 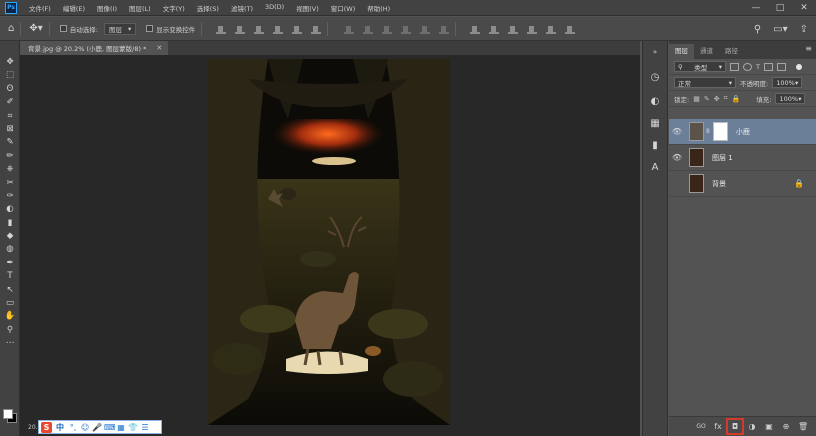 I want to click on align-right-icon, so click(x=316, y=29).